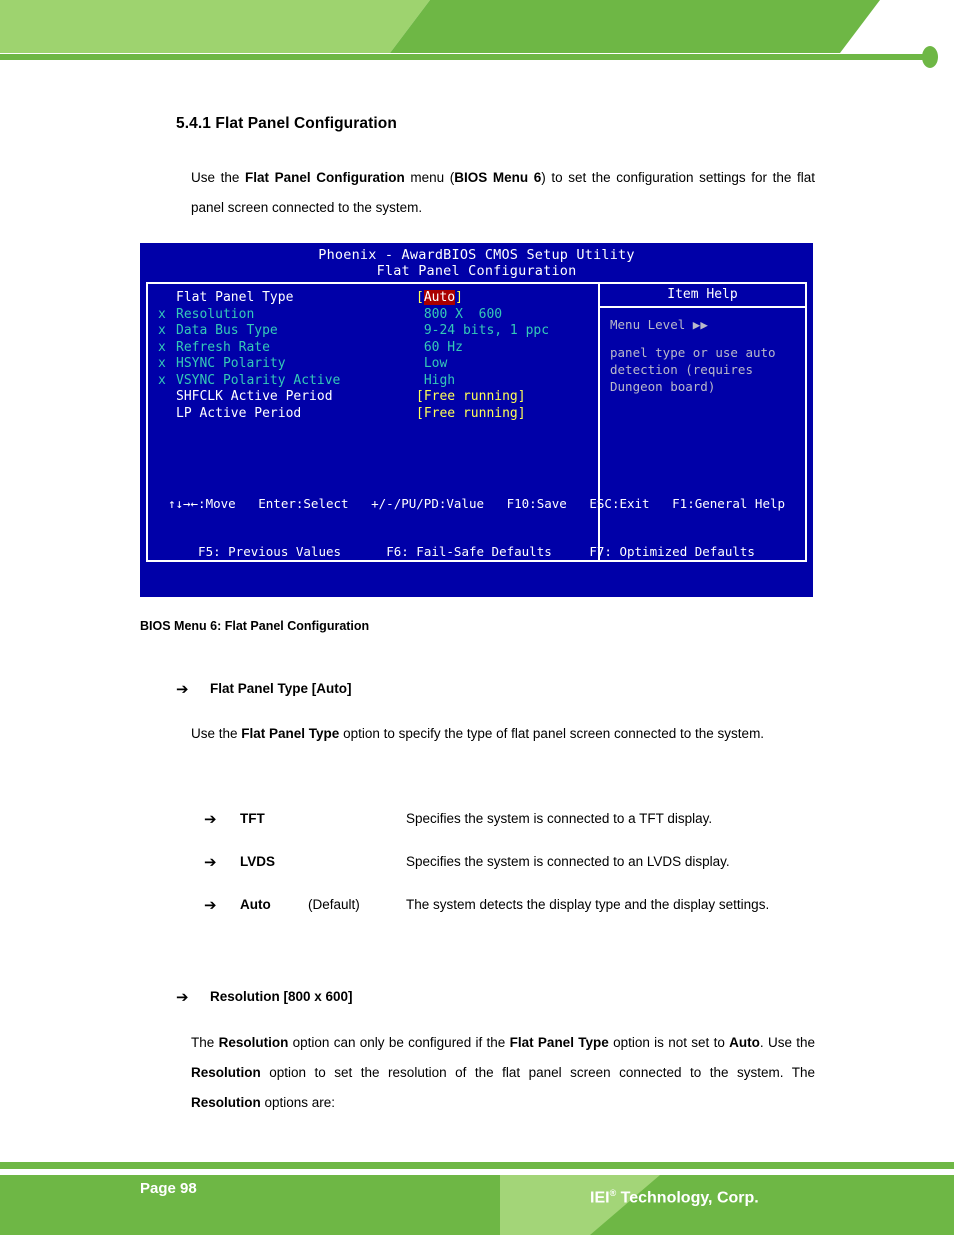  I want to click on footer-thin-bar, so click(477, 1165).